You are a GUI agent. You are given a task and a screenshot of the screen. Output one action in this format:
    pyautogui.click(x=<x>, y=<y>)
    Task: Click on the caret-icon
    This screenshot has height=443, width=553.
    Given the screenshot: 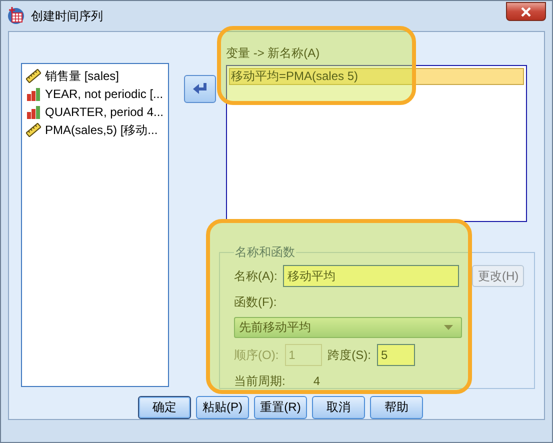 What is the action you would take?
    pyautogui.click(x=448, y=327)
    